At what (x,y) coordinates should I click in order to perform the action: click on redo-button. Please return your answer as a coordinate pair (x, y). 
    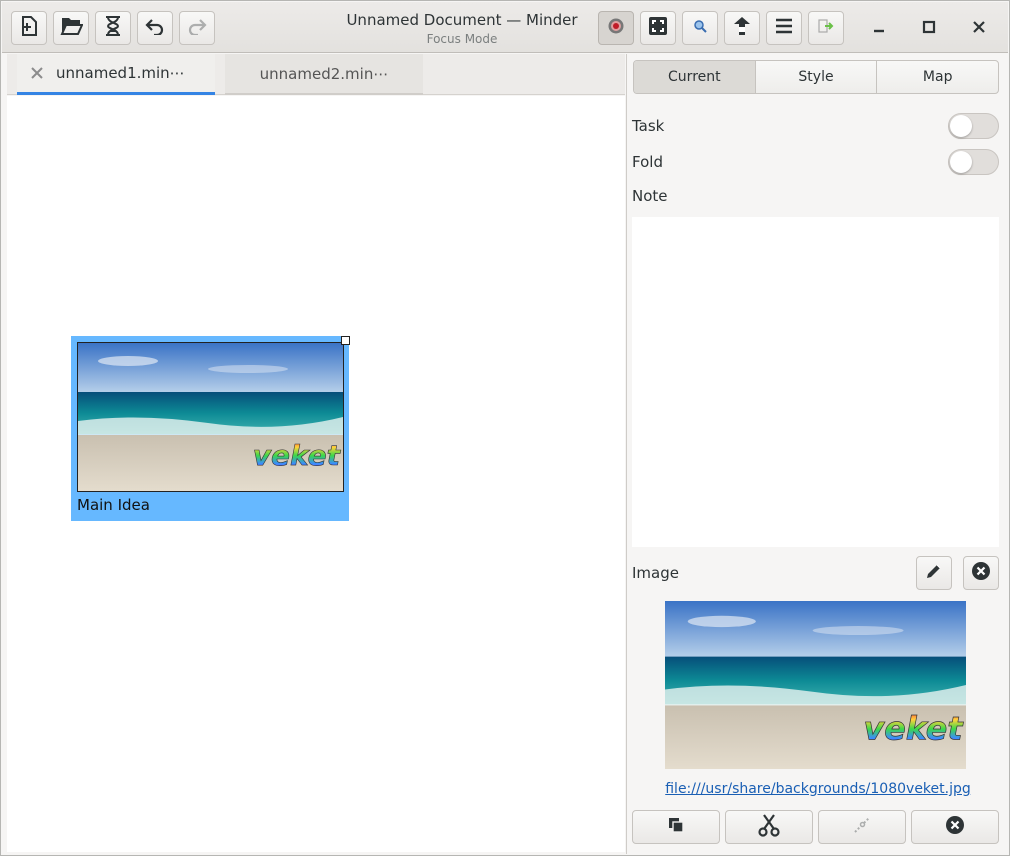
    Looking at the image, I should click on (197, 28).